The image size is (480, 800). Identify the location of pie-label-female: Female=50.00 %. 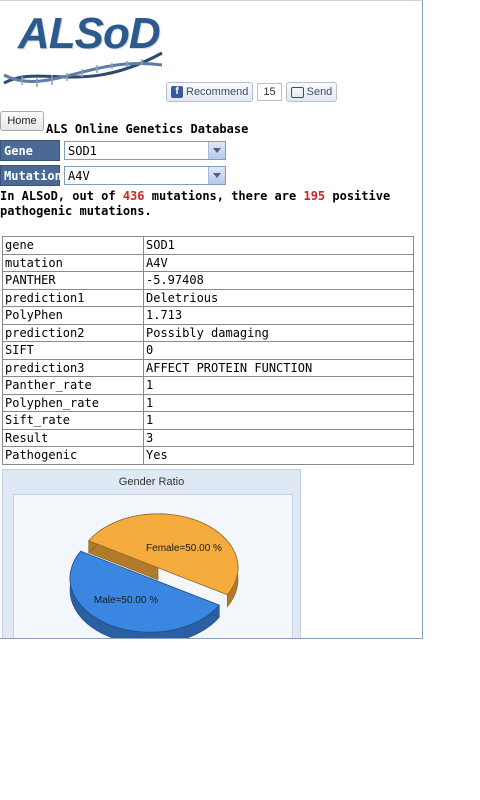
(184, 548).